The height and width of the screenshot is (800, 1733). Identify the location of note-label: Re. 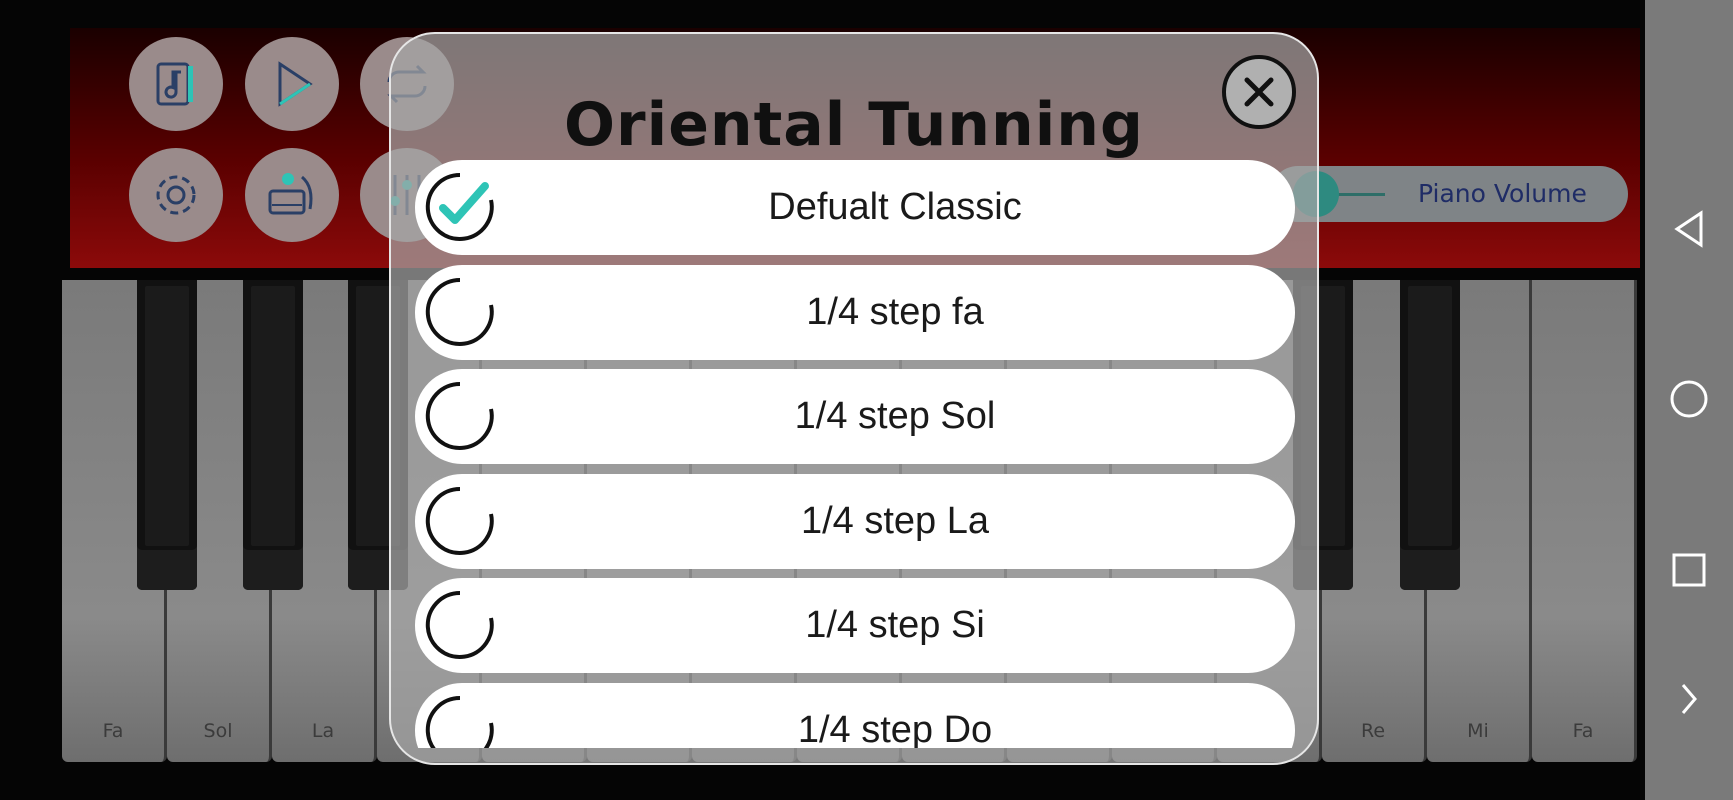
(1373, 731).